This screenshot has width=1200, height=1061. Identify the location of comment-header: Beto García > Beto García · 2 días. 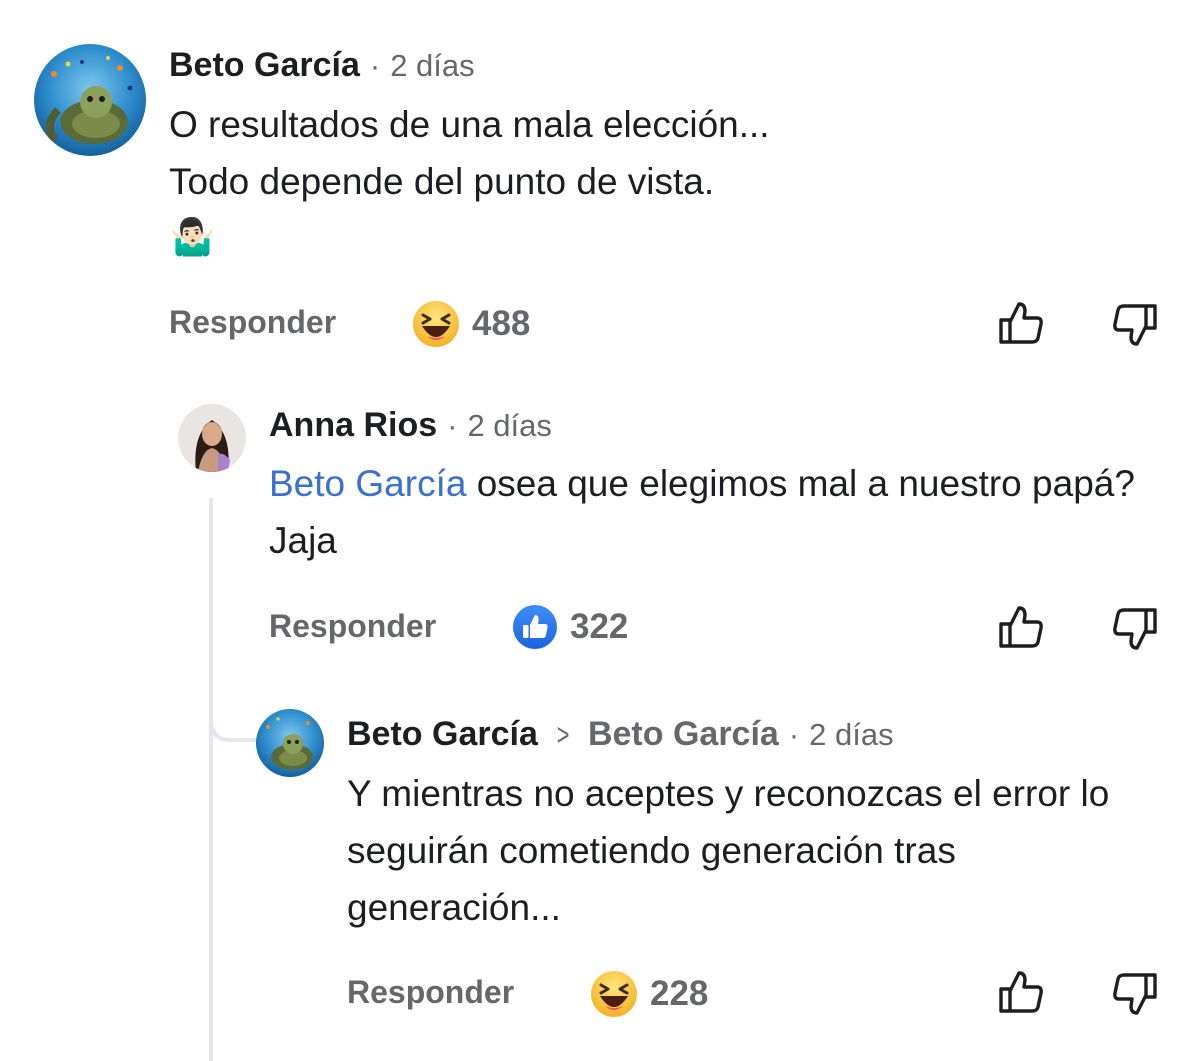
(620, 737).